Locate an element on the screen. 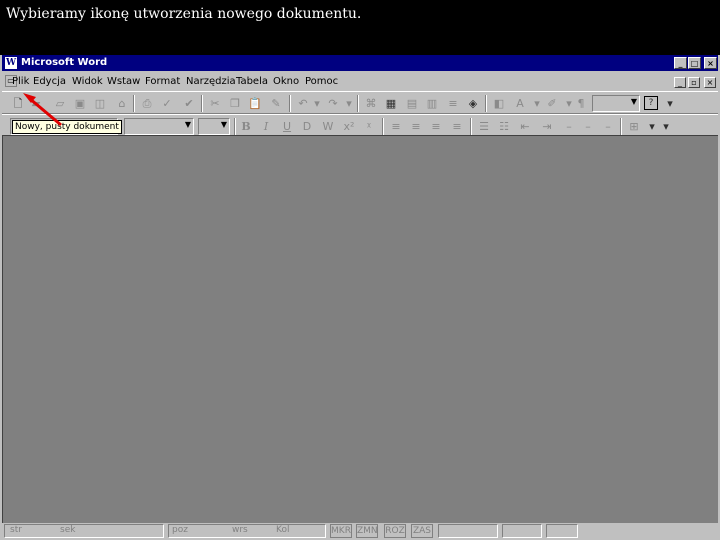 The width and height of the screenshot is (720, 540). font-combo: ▼ is located at coordinates (159, 126).